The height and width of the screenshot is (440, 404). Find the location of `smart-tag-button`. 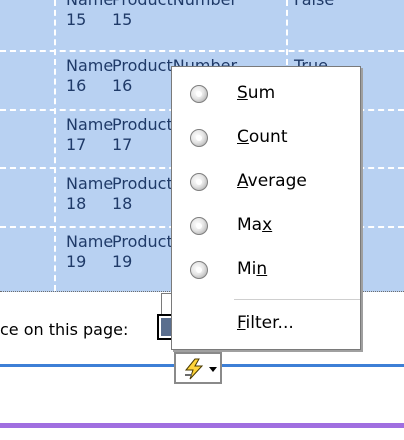

smart-tag-button is located at coordinates (198, 368).